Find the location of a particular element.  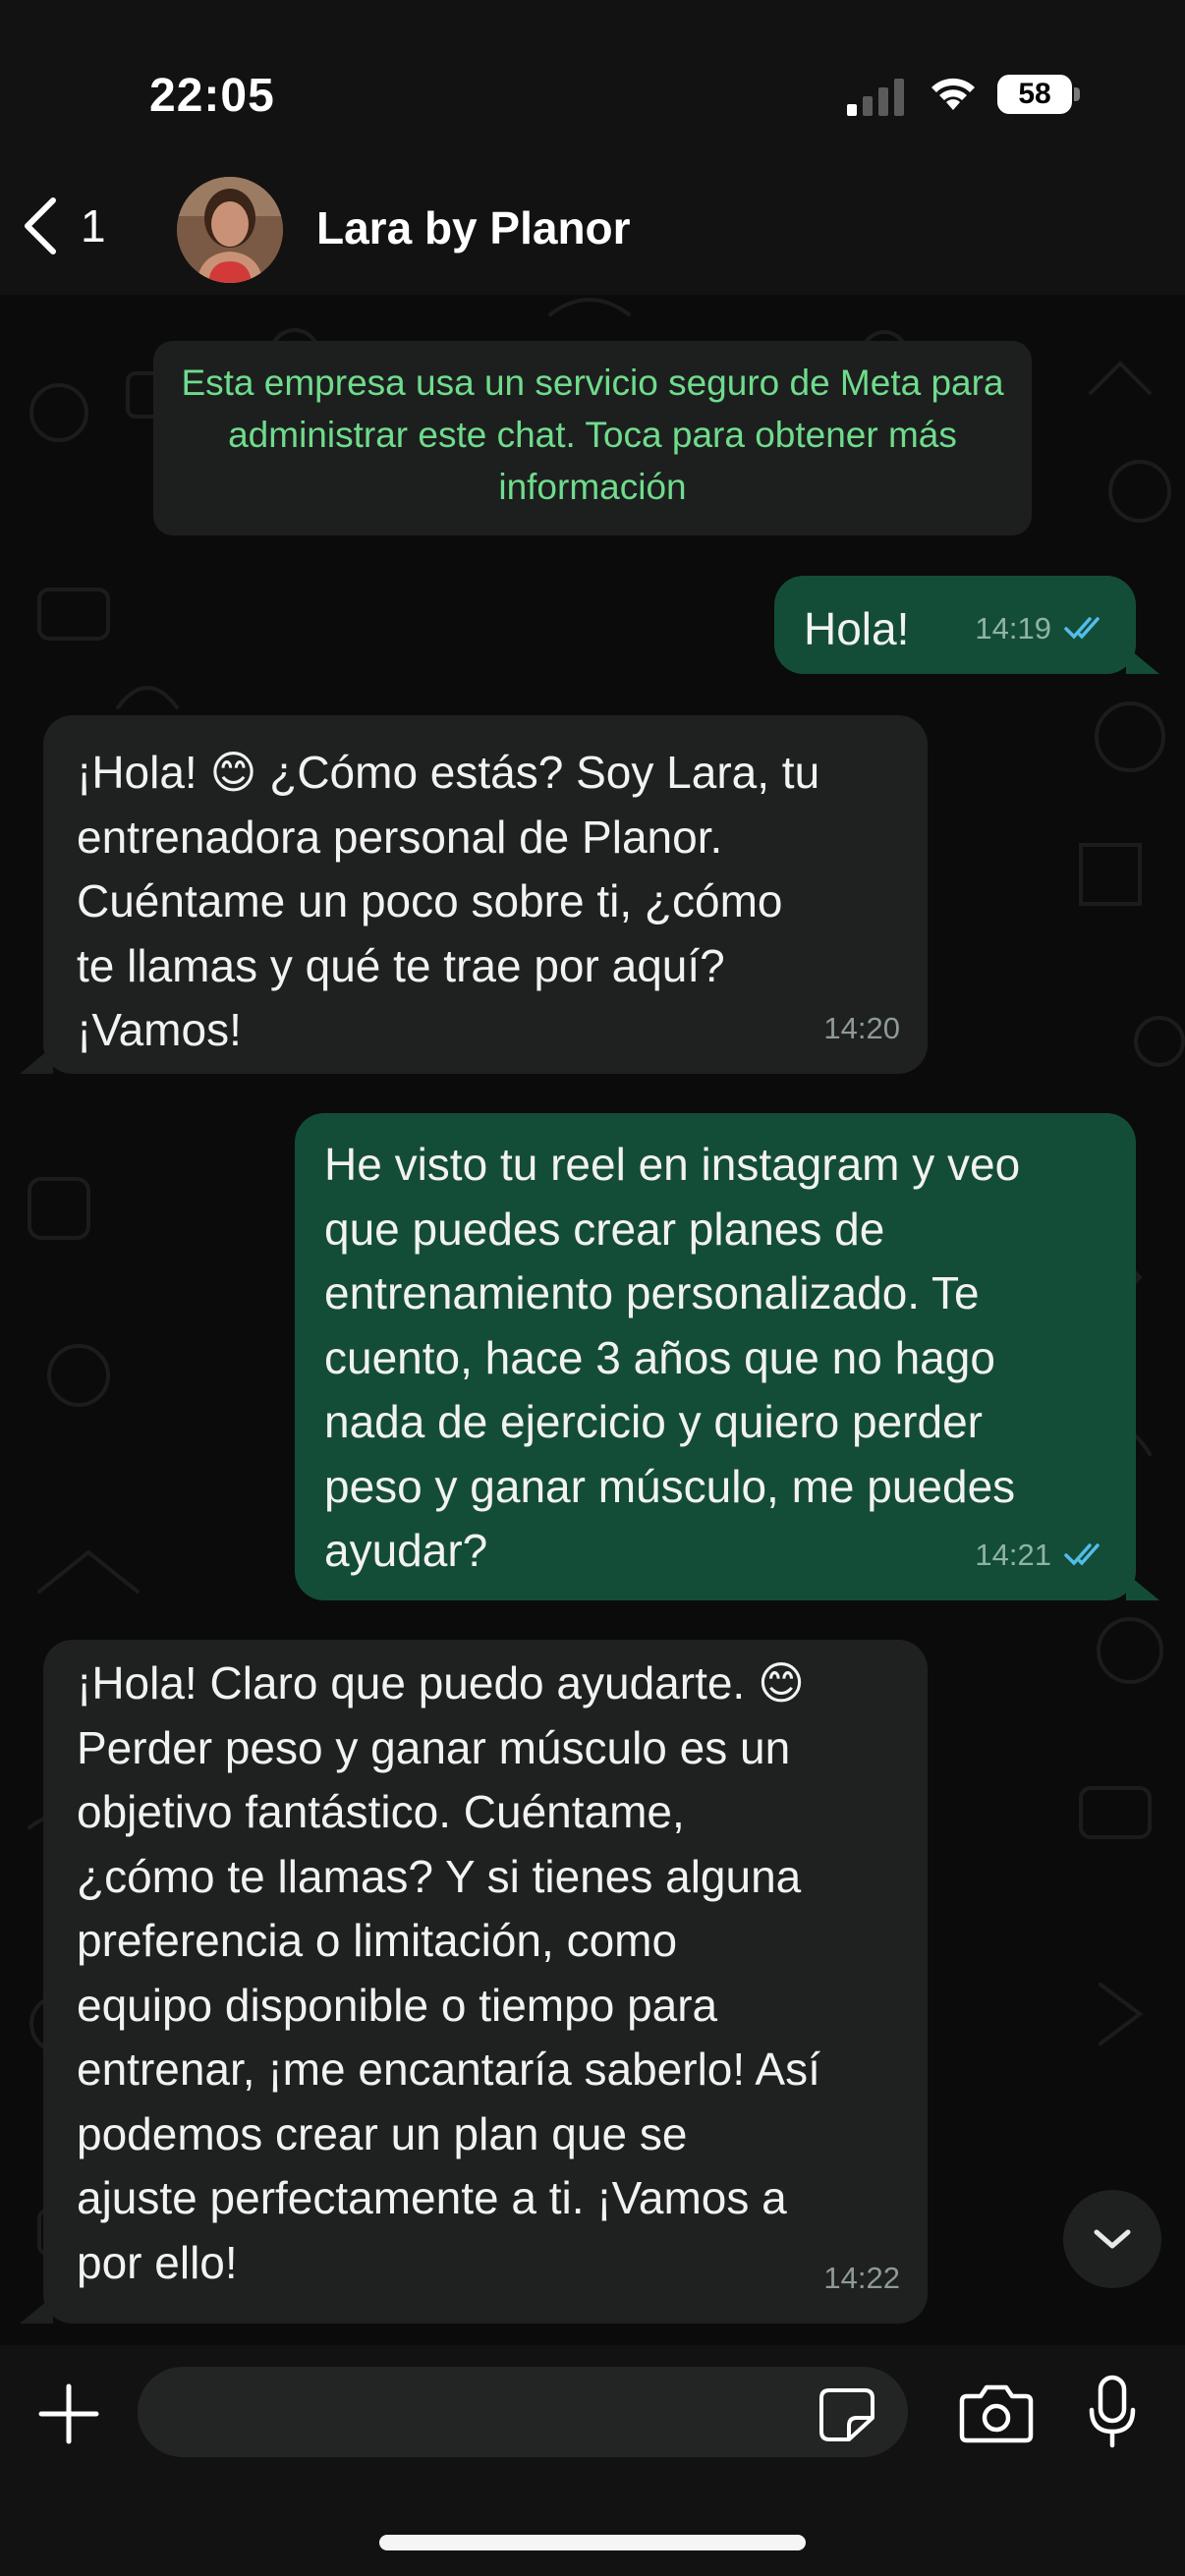

message-meta: 14:22 is located at coordinates (862, 2278).